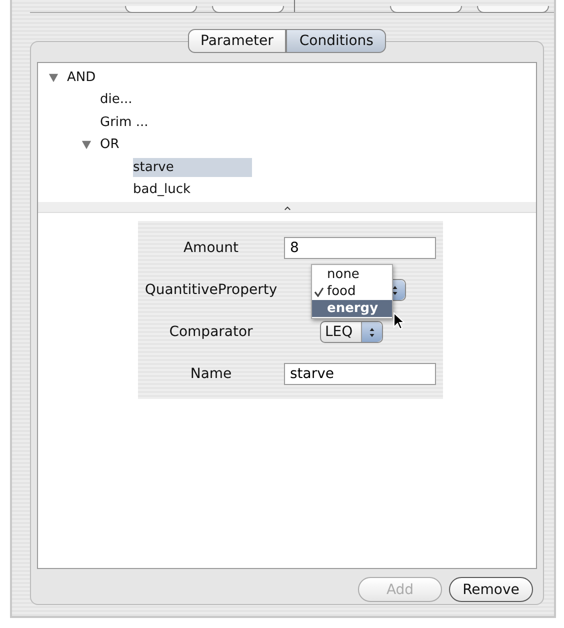 This screenshot has width=564, height=628. I want to click on push-button: Remove, so click(491, 589).